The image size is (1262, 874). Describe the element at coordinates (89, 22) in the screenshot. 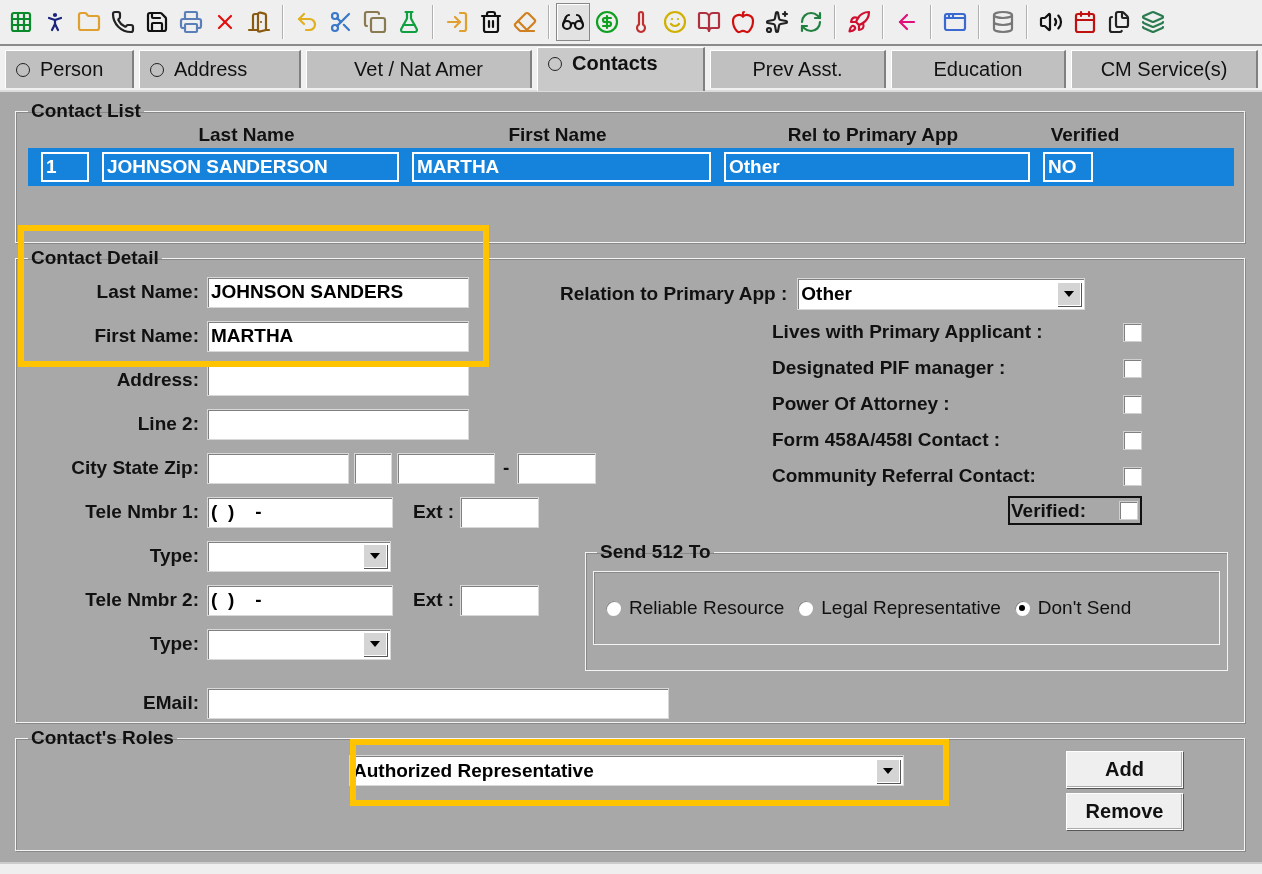

I see `folder-icon` at that location.